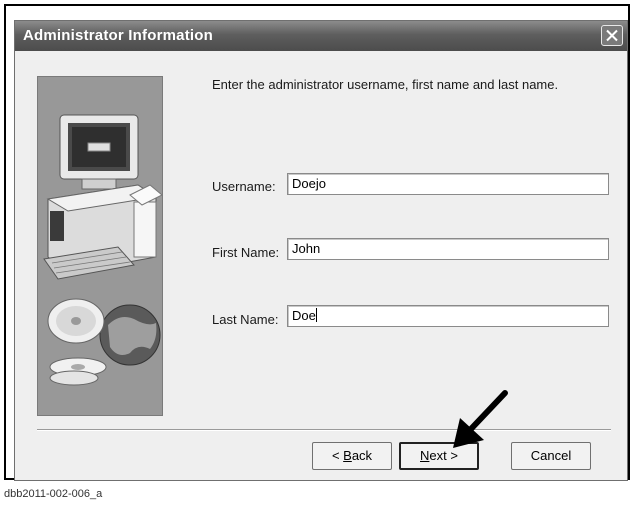 This screenshot has width=637, height=509. I want to click on window-title: Administrator Information, so click(118, 35).